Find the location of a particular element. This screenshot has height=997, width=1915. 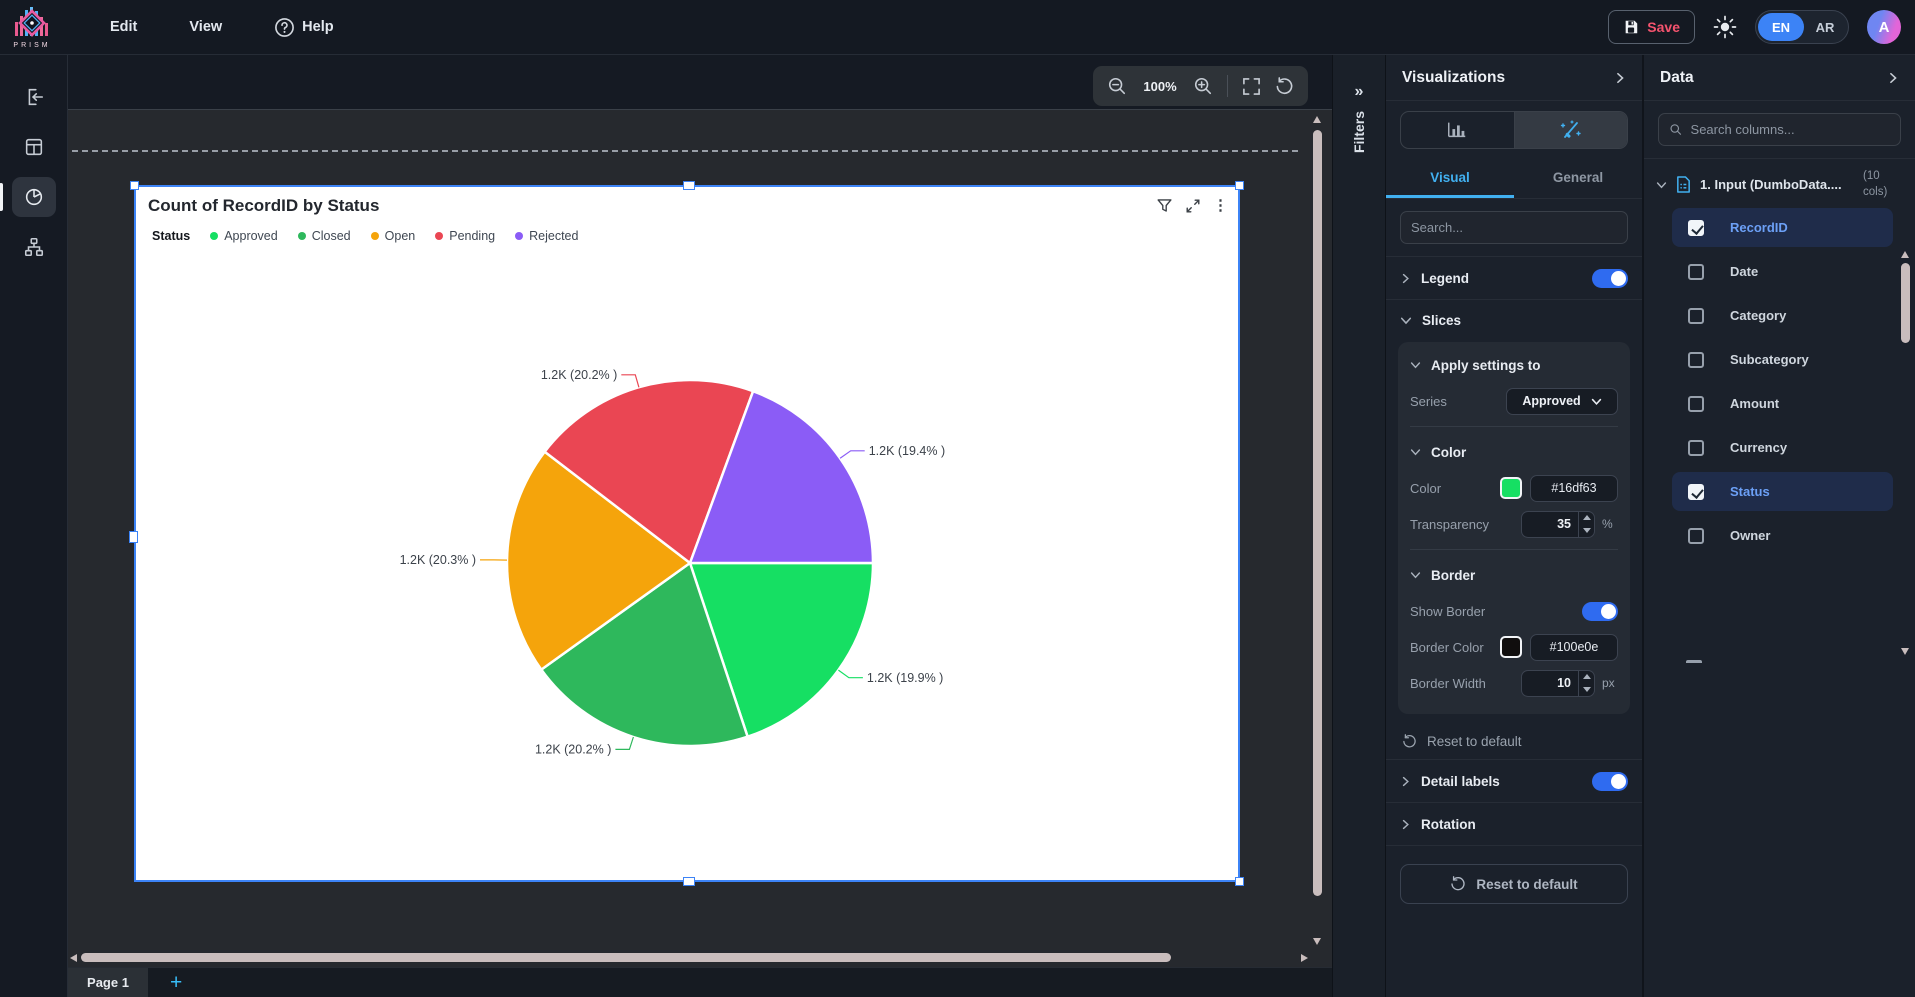

resize-handle-bottom-right is located at coordinates (1239, 881).